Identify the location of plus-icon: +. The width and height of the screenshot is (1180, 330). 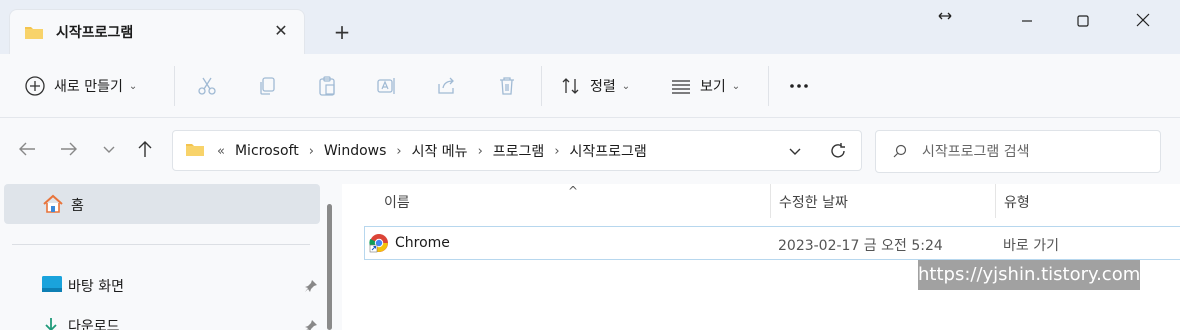
(342, 32).